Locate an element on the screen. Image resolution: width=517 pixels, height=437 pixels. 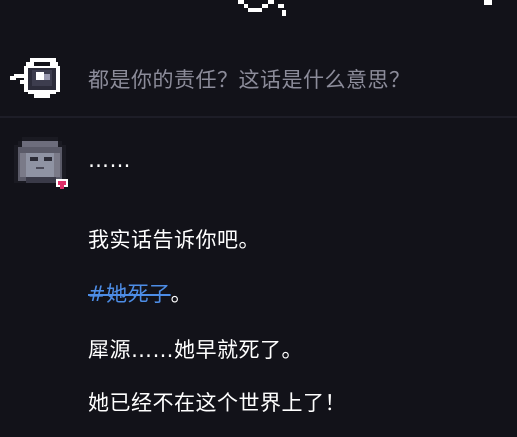
npc-line-text: 犀源……她早就死了。 is located at coordinates (195, 350).